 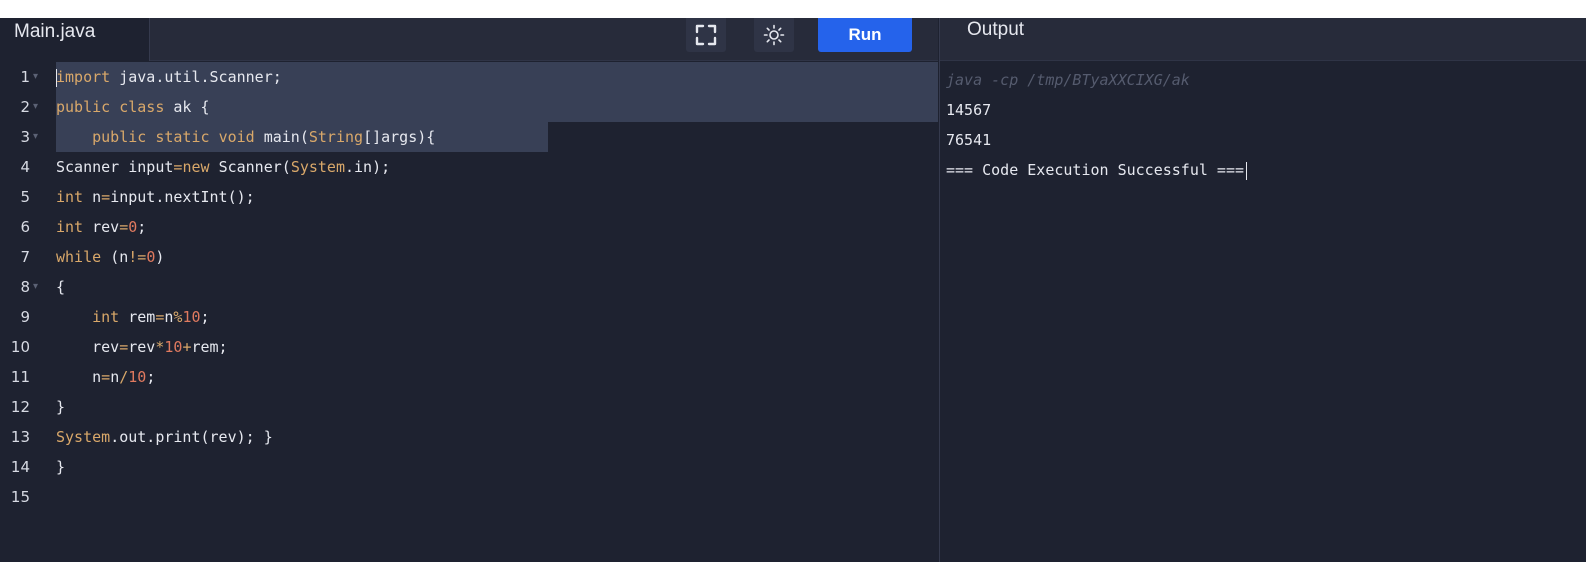 I want to click on output-title: Output, so click(x=996, y=29).